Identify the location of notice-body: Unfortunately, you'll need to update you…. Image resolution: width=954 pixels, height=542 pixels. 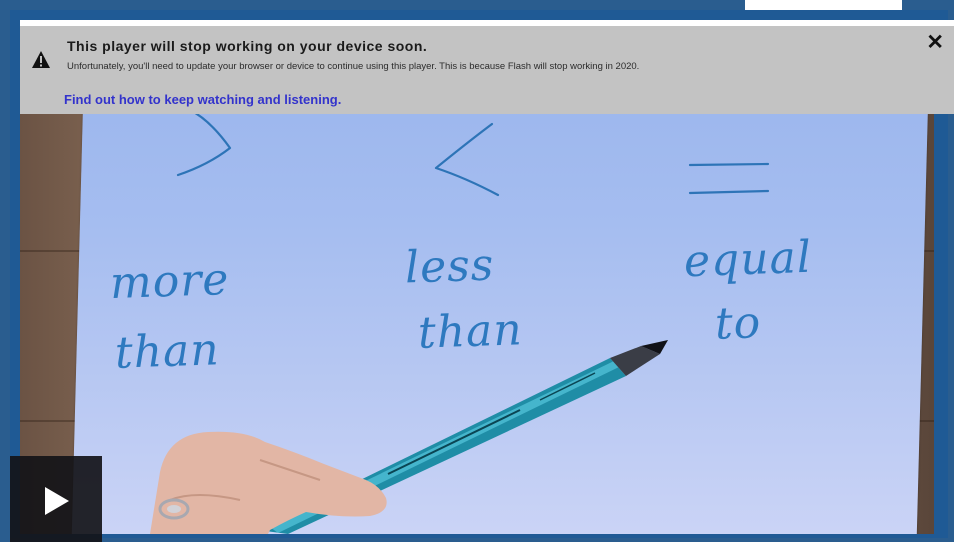
(353, 66).